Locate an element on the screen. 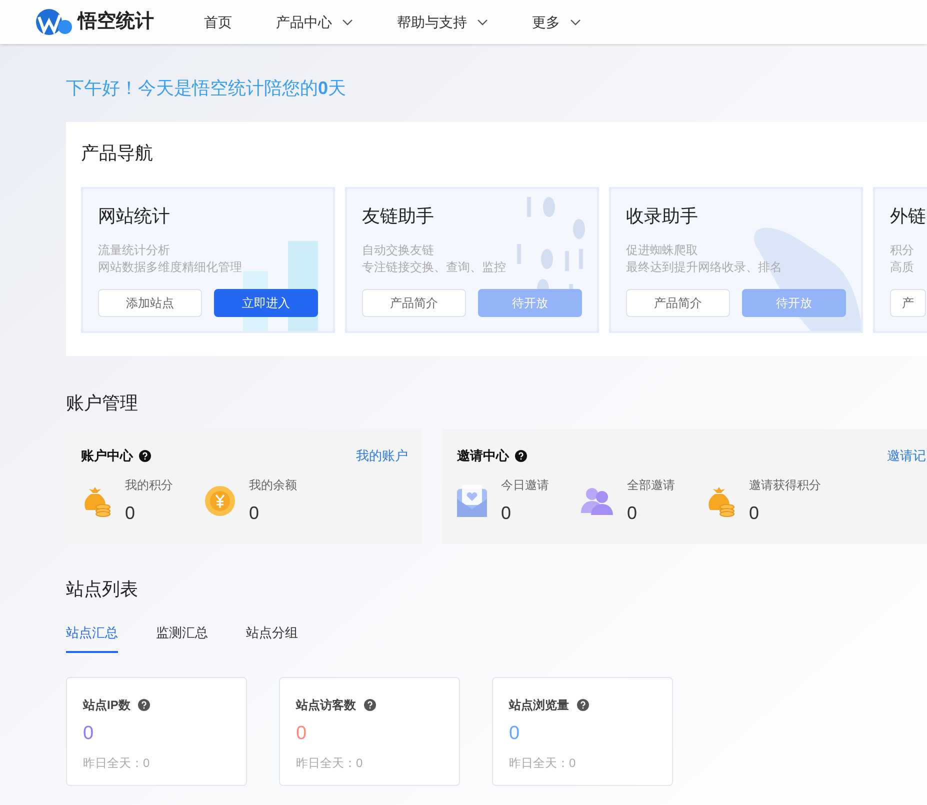  product-description: 自动交换友链 is located at coordinates (398, 250).